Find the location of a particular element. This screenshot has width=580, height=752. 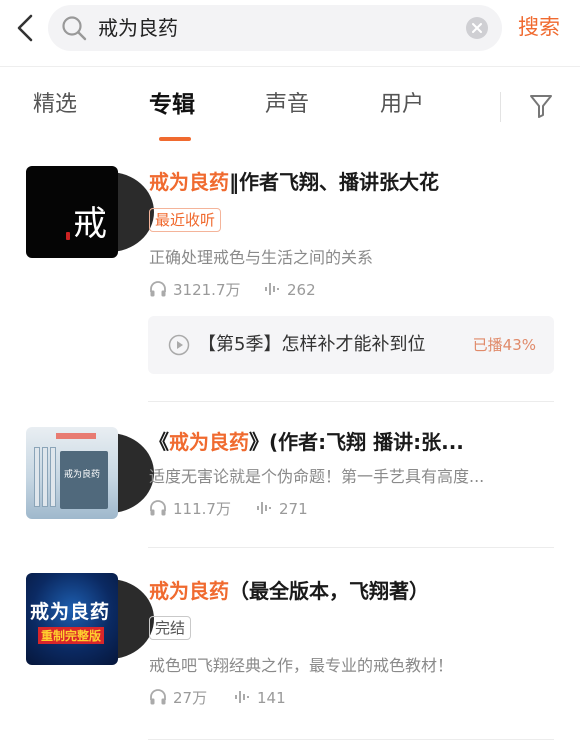

episode-title: 【第5季】怎样补才能补到位 is located at coordinates (312, 344).